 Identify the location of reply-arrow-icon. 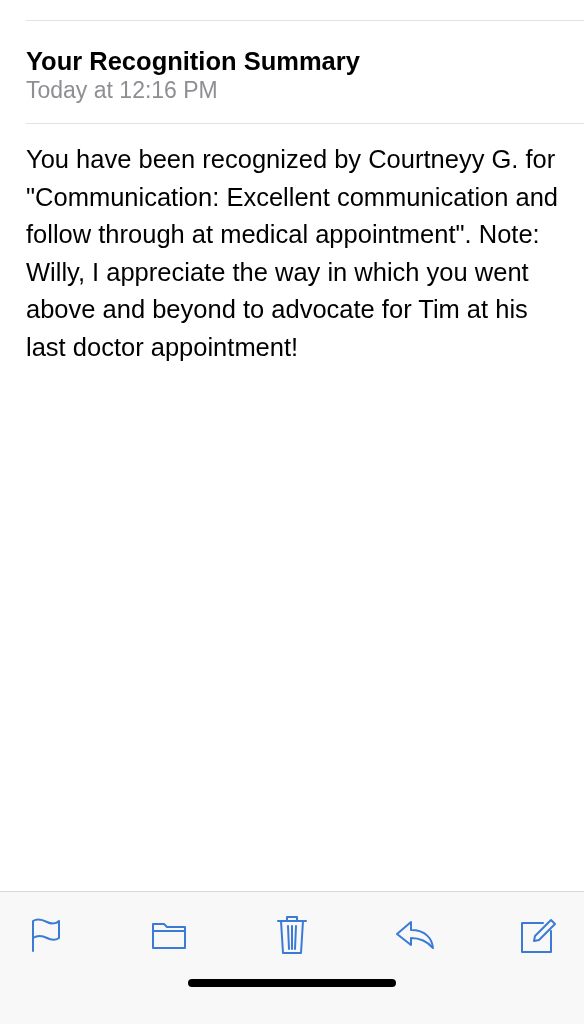
(415, 934).